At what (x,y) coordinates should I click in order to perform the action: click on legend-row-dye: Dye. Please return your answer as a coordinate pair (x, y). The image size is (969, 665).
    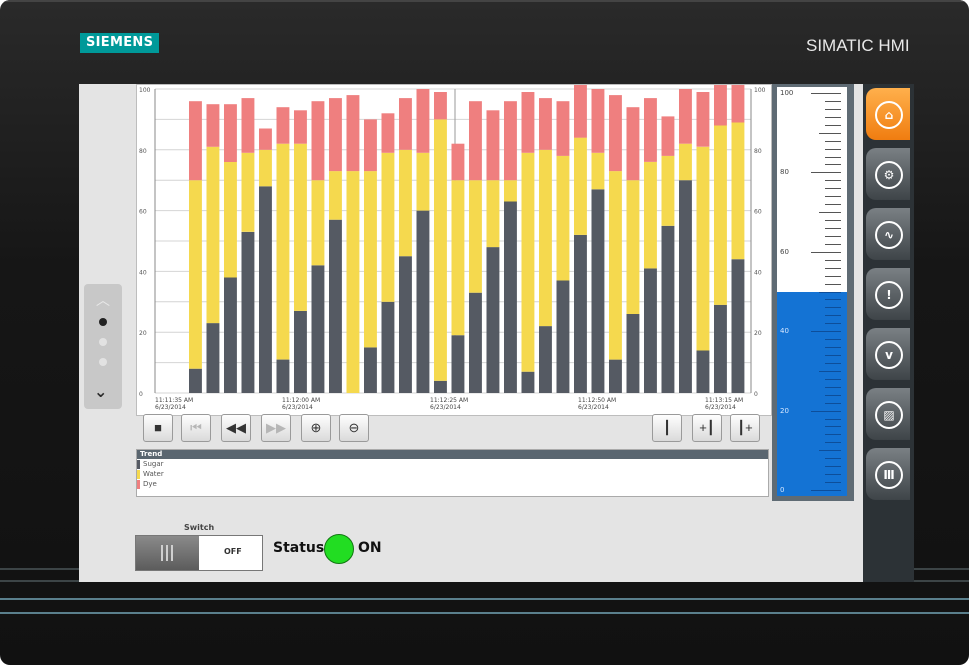
    Looking at the image, I should click on (452, 484).